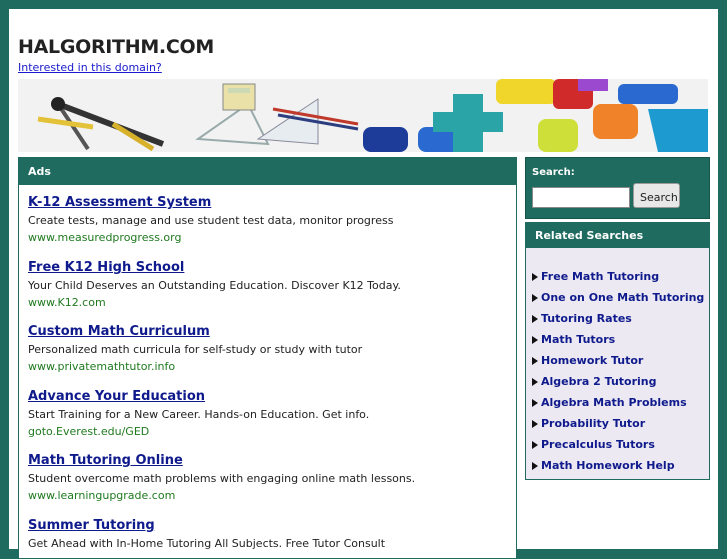  What do you see at coordinates (206, 525) in the screenshot?
I see `ad-title-link: Summer Tutoring` at bounding box center [206, 525].